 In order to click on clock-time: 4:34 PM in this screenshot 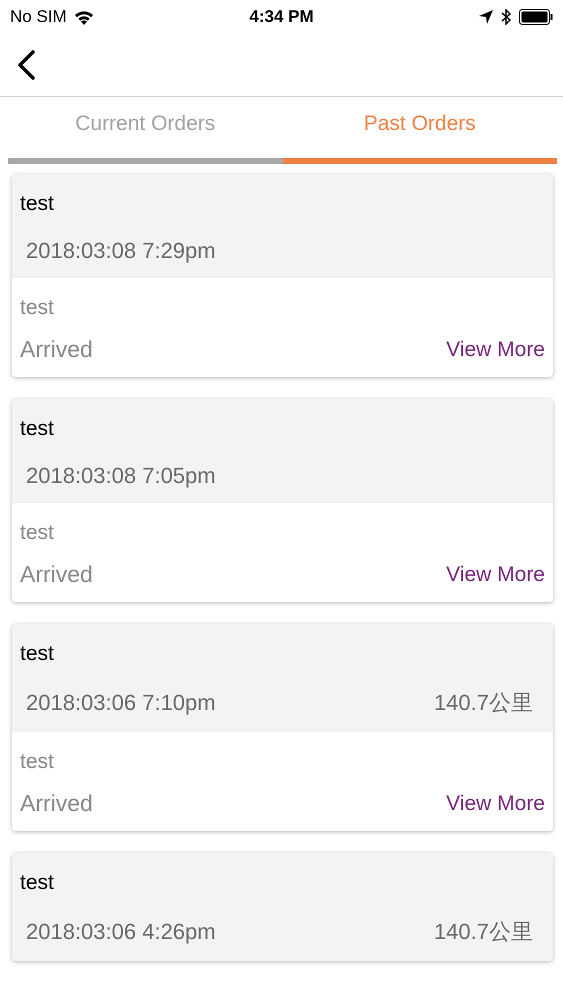, I will do `click(281, 17)`.